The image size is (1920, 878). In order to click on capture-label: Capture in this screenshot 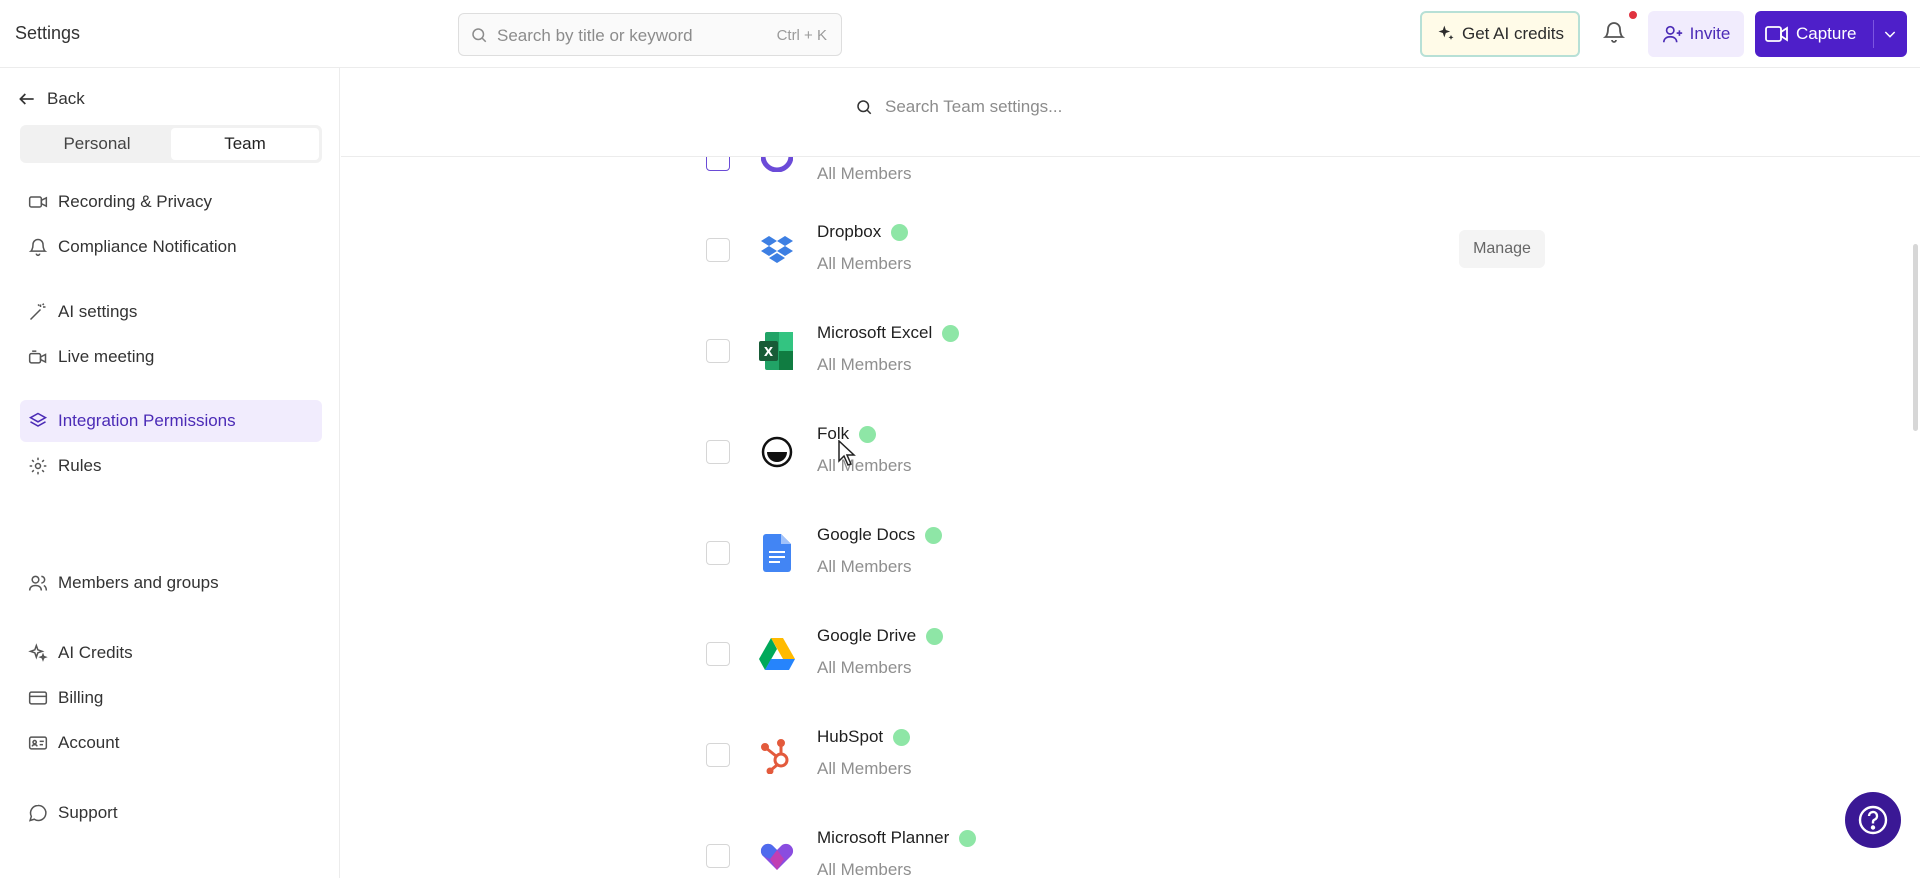, I will do `click(1826, 33)`.